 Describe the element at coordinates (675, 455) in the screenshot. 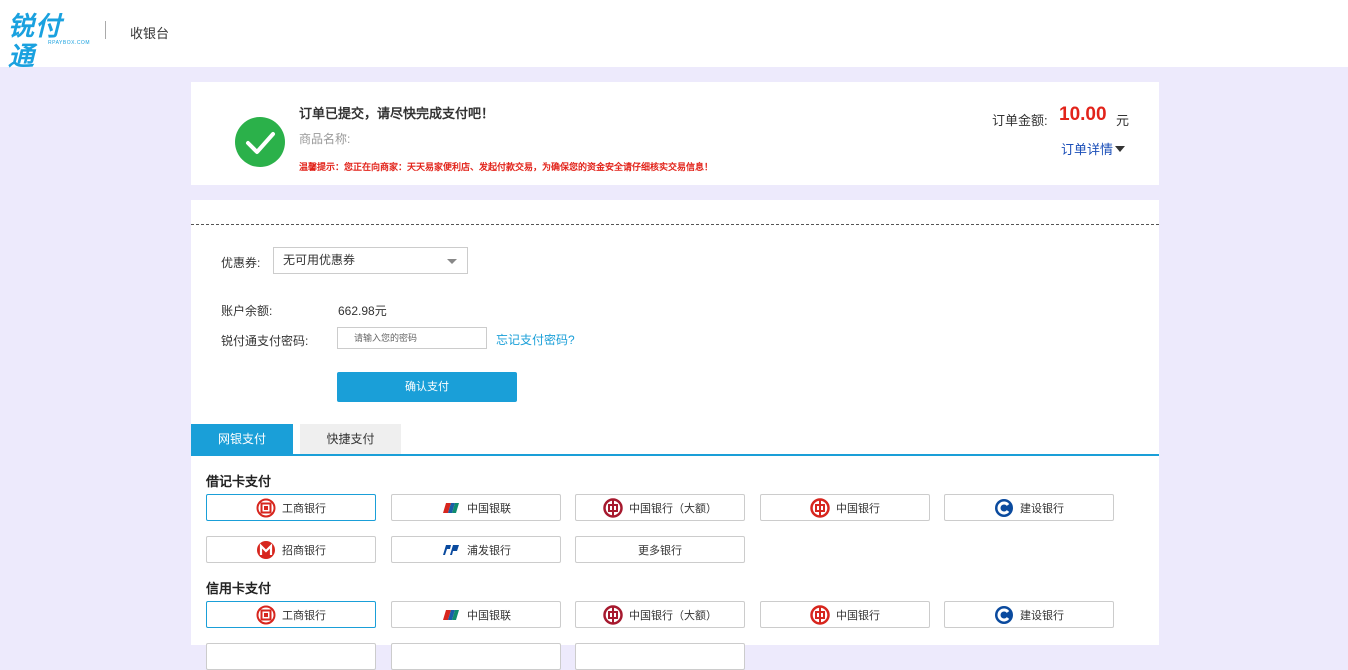

I see `tab-underline` at that location.